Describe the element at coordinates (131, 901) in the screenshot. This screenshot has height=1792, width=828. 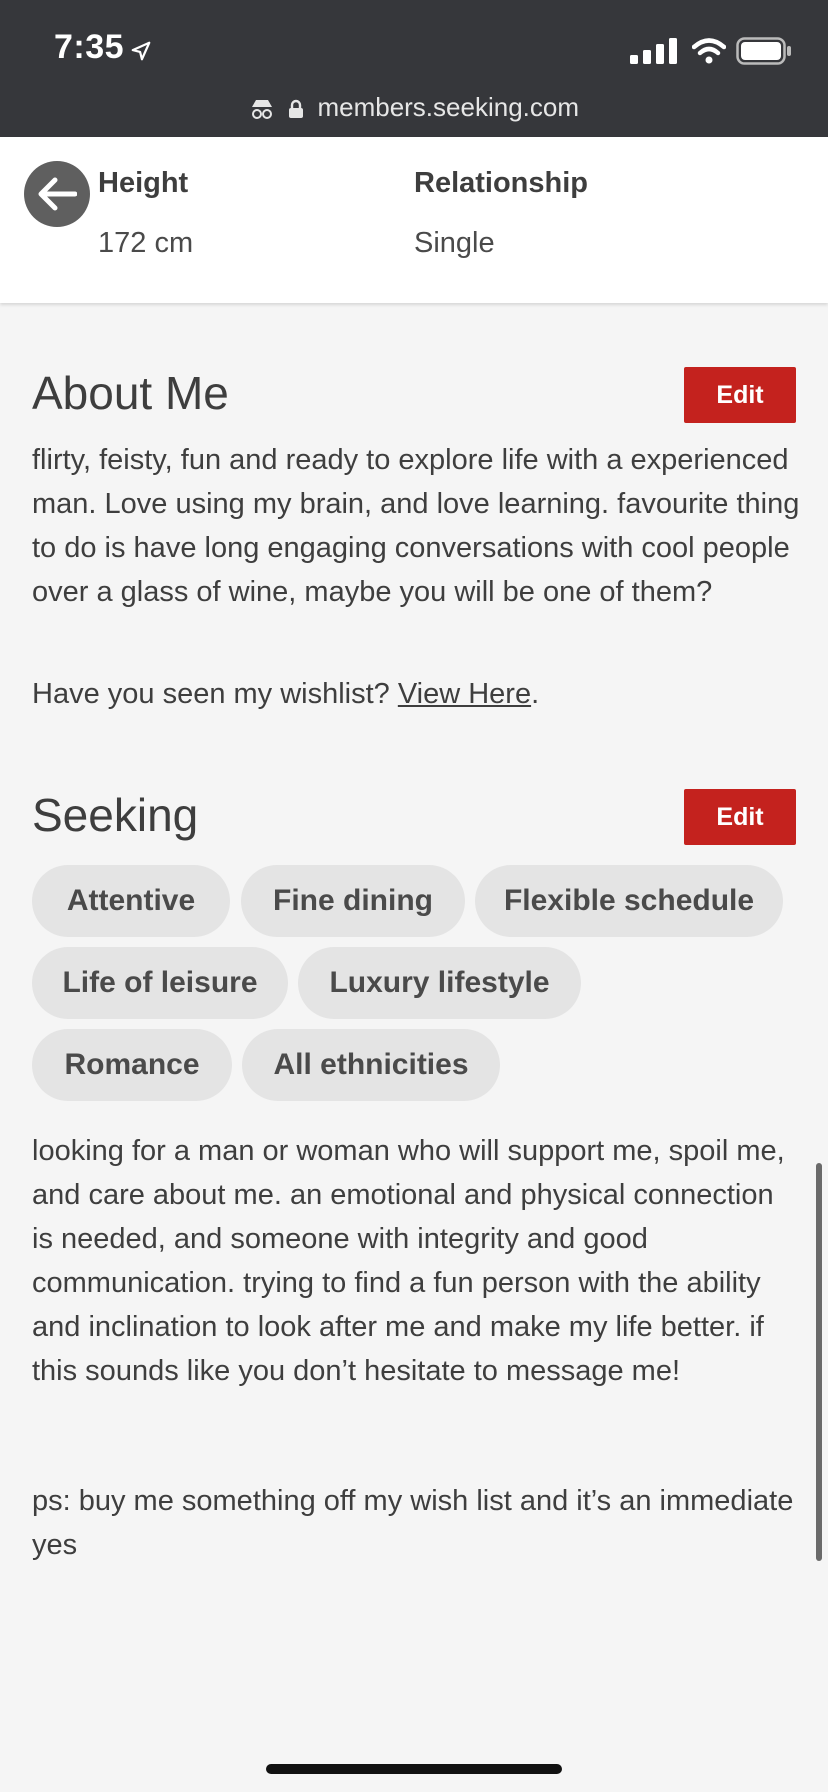
I see `seeking-tag: Attentive` at that location.